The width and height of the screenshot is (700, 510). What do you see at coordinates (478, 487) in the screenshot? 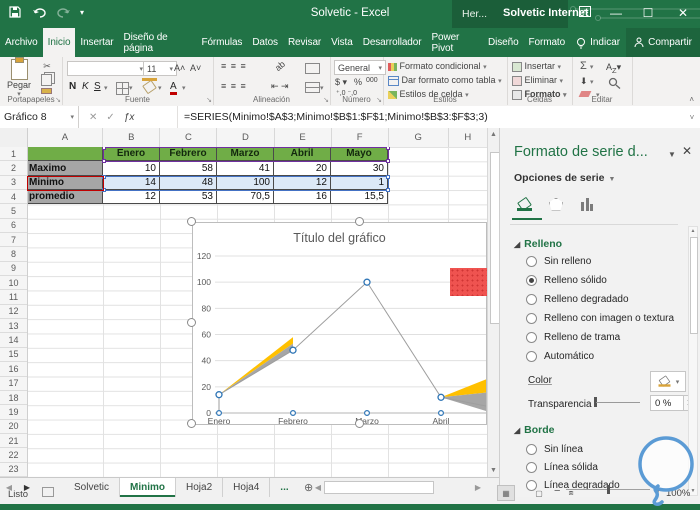
I see `scroll-right-icon: ▶` at bounding box center [478, 487].